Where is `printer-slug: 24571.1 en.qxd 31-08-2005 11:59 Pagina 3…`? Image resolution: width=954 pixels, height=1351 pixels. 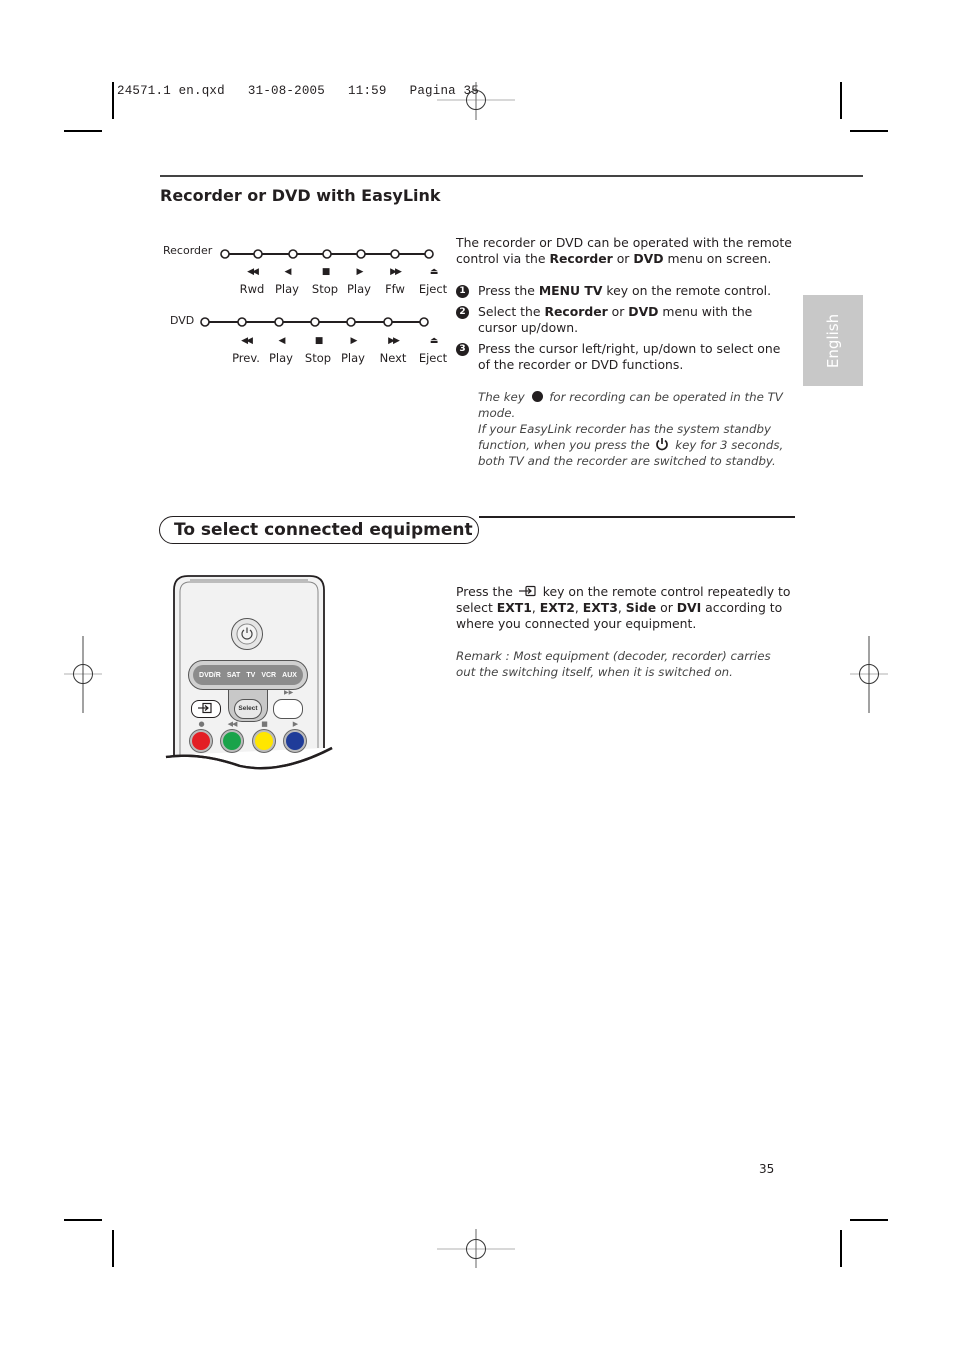 printer-slug: 24571.1 en.qxd 31-08-2005 11:59 Pagina 3… is located at coordinates (298, 91).